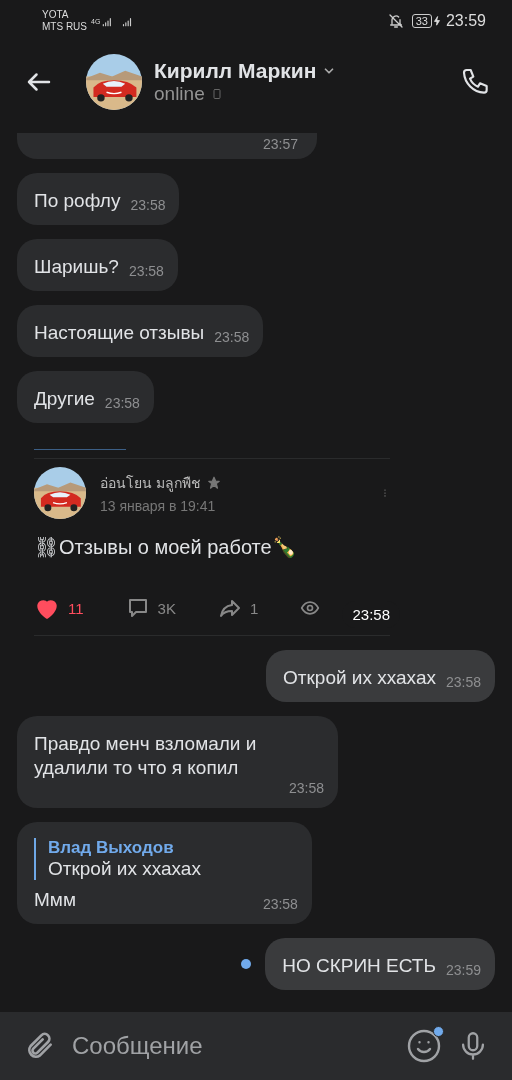  What do you see at coordinates (166, 608) in the screenshot?
I see `comment-count: 3K` at bounding box center [166, 608].